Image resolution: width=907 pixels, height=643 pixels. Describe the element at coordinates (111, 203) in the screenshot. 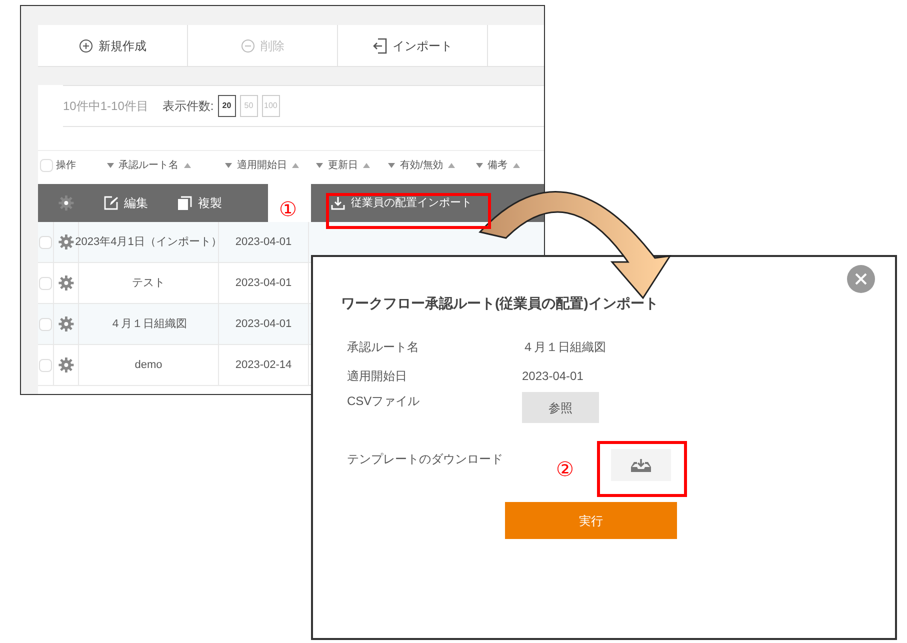

I see `edit-icon` at that location.